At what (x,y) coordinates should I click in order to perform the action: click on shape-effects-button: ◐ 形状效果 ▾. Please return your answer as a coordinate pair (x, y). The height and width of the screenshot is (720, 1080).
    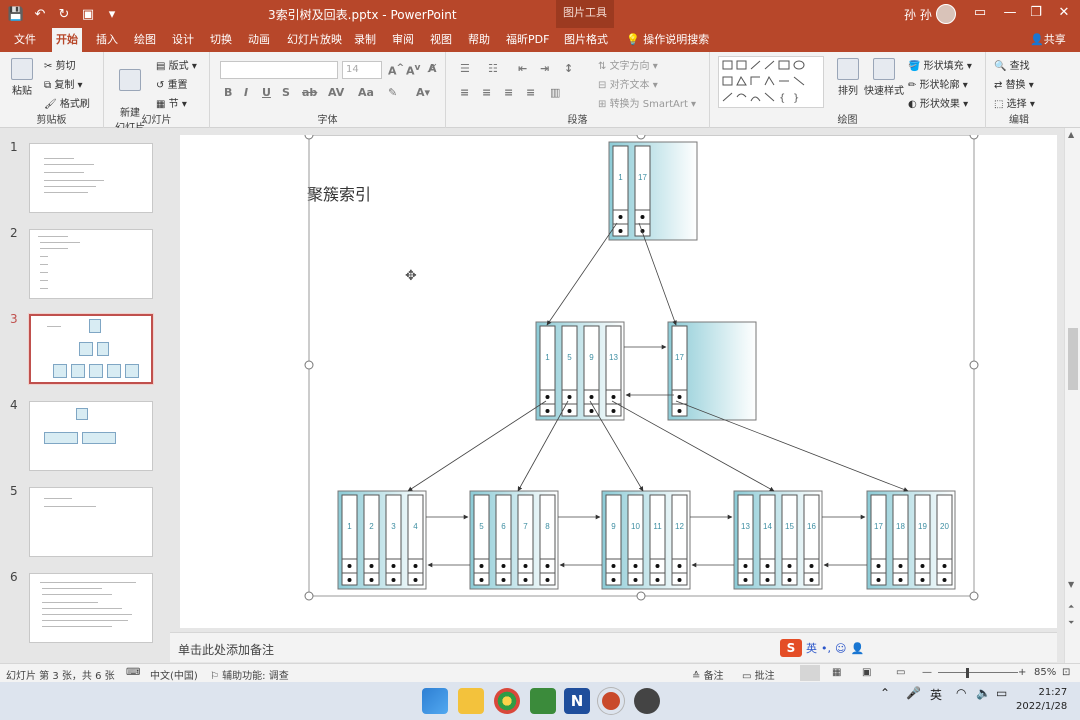
    Looking at the image, I should click on (938, 102).